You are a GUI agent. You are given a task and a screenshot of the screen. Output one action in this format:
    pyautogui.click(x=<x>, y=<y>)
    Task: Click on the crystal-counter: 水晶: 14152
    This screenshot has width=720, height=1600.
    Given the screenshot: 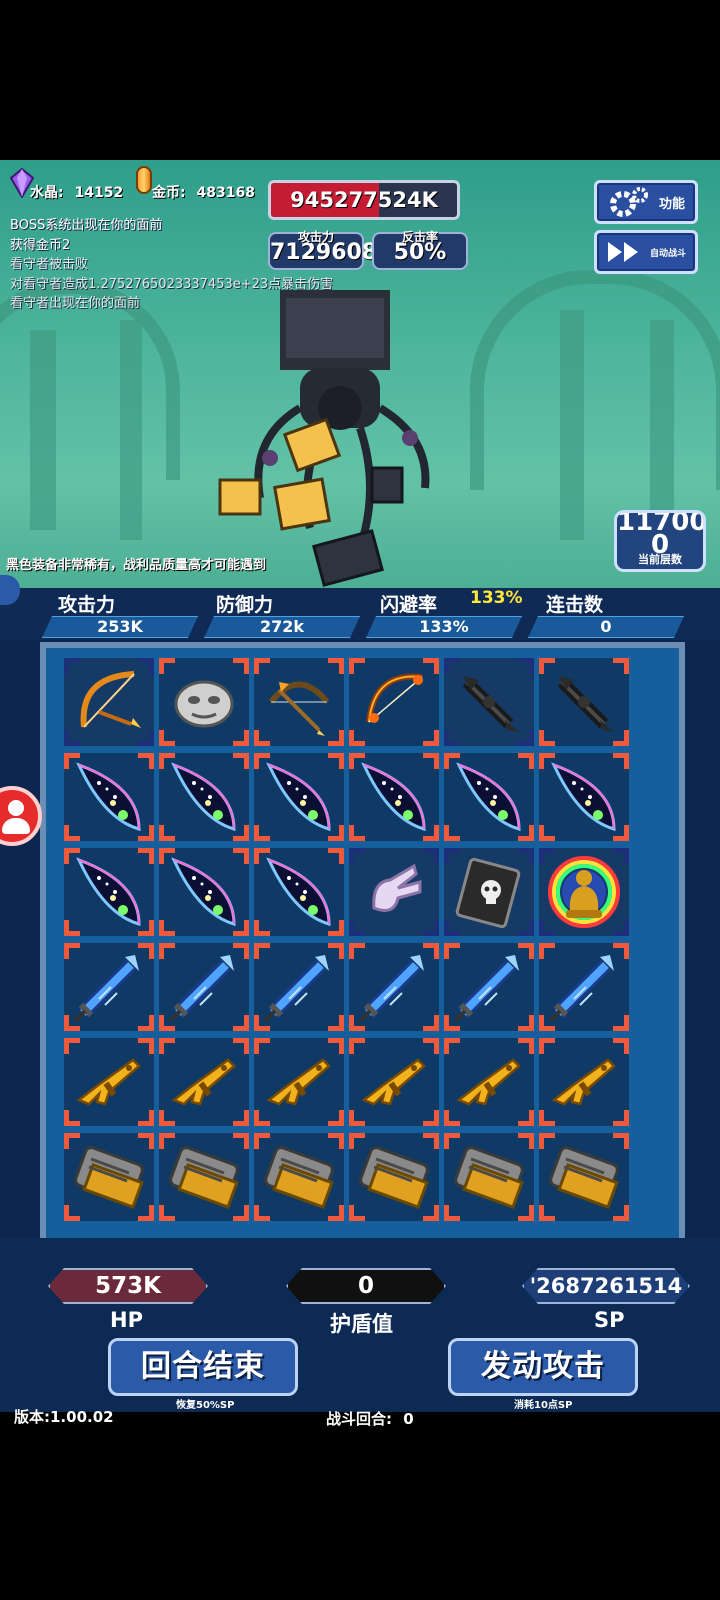 What is the action you would take?
    pyautogui.click(x=76, y=192)
    